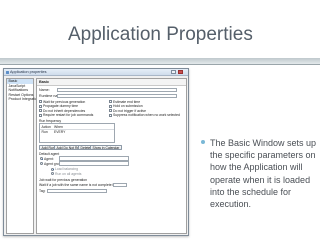 The height and width of the screenshot is (240, 320). Describe the element at coordinates (64, 110) in the screenshot. I see `checkbox-label: Do not inherit dependencies` at that location.